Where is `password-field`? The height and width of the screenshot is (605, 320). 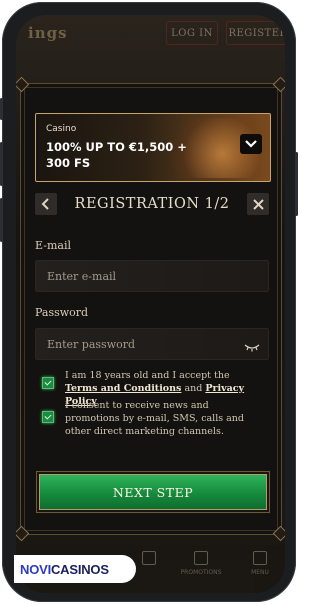 password-field is located at coordinates (152, 344).